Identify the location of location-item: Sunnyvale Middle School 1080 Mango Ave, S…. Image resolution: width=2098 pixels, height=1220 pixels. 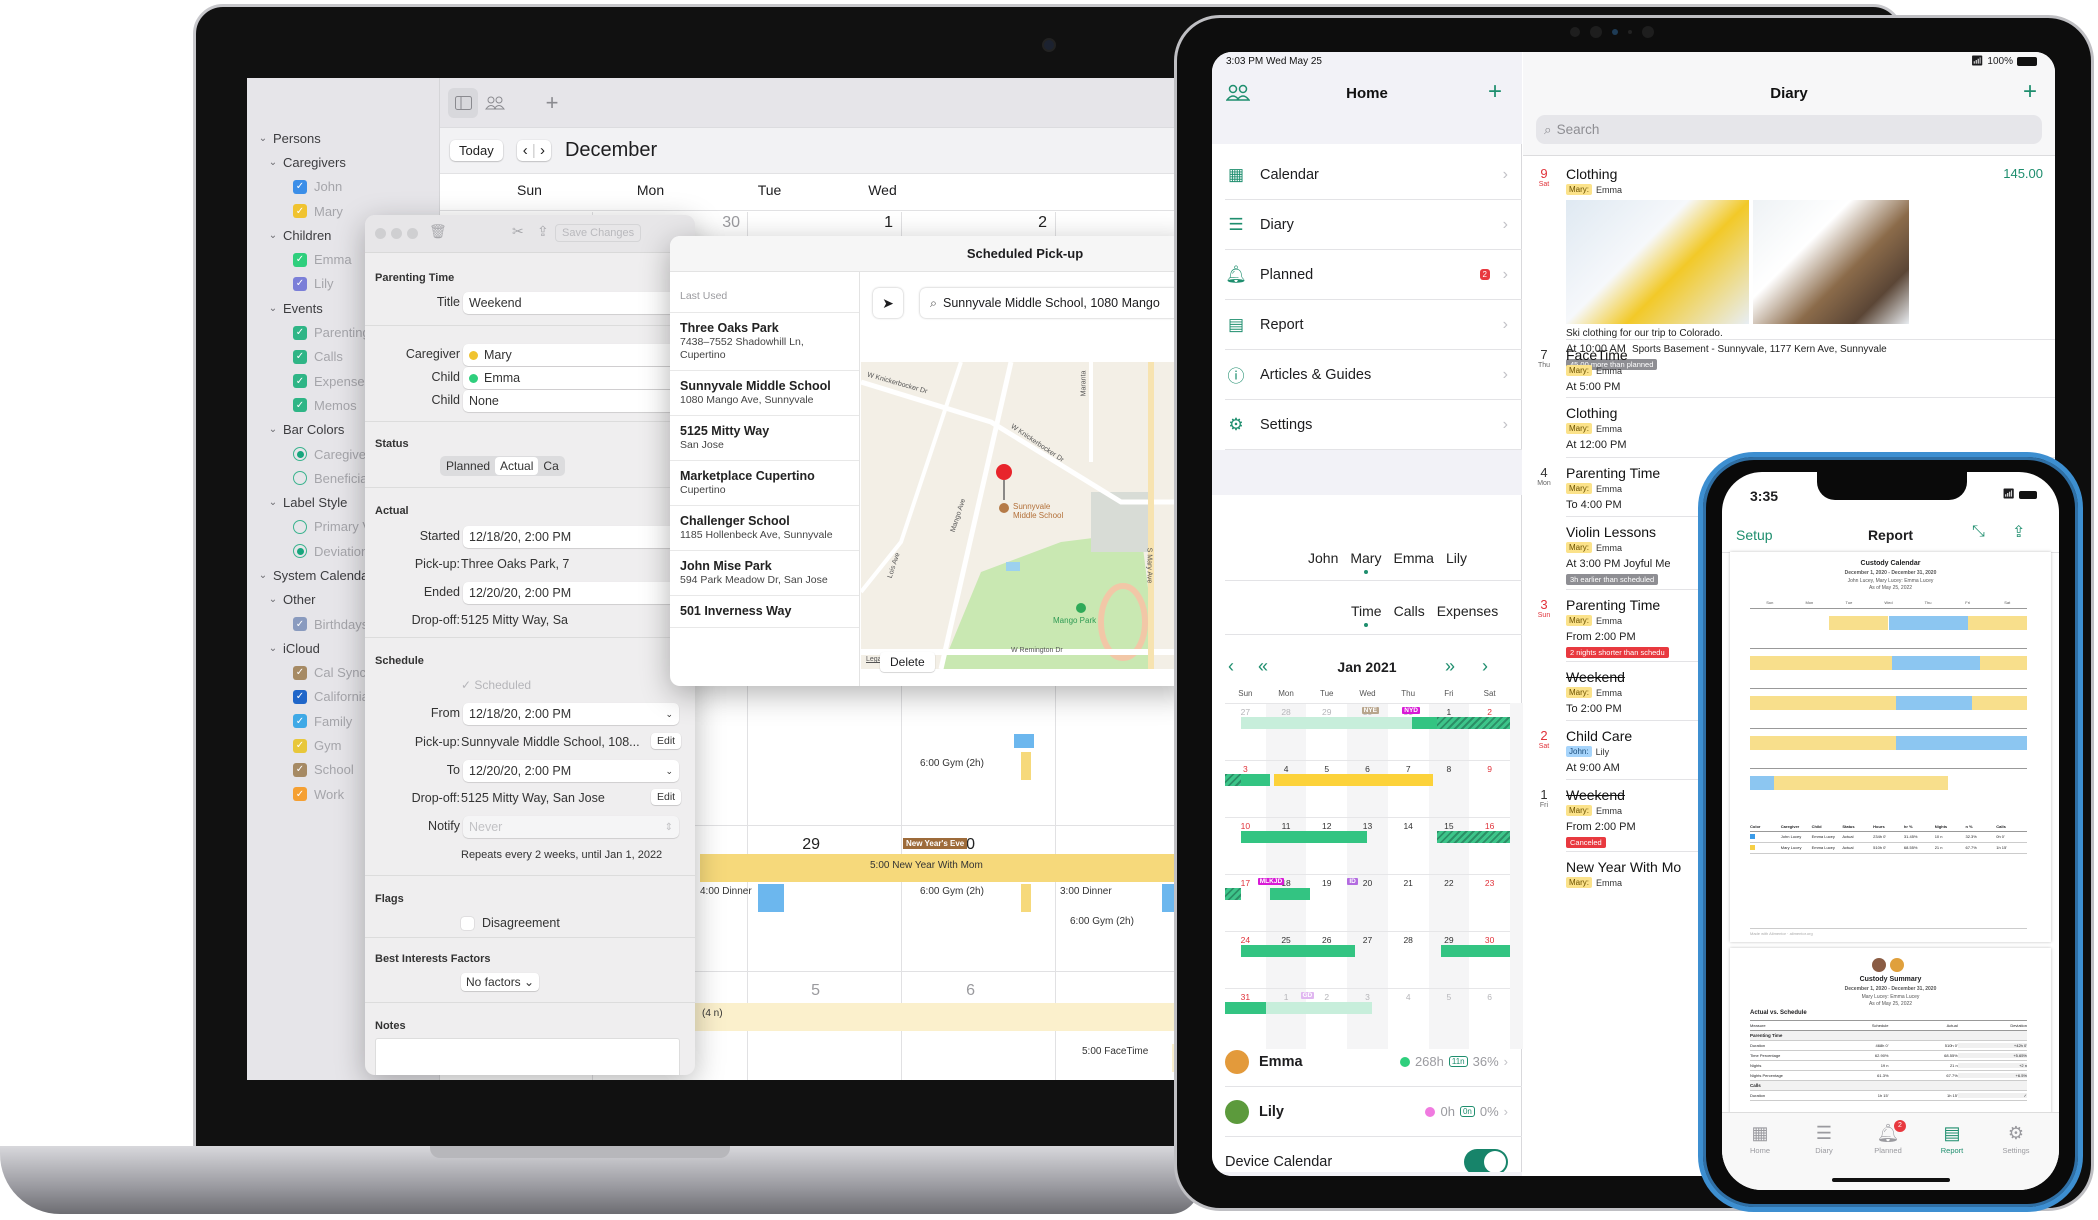
(764, 393).